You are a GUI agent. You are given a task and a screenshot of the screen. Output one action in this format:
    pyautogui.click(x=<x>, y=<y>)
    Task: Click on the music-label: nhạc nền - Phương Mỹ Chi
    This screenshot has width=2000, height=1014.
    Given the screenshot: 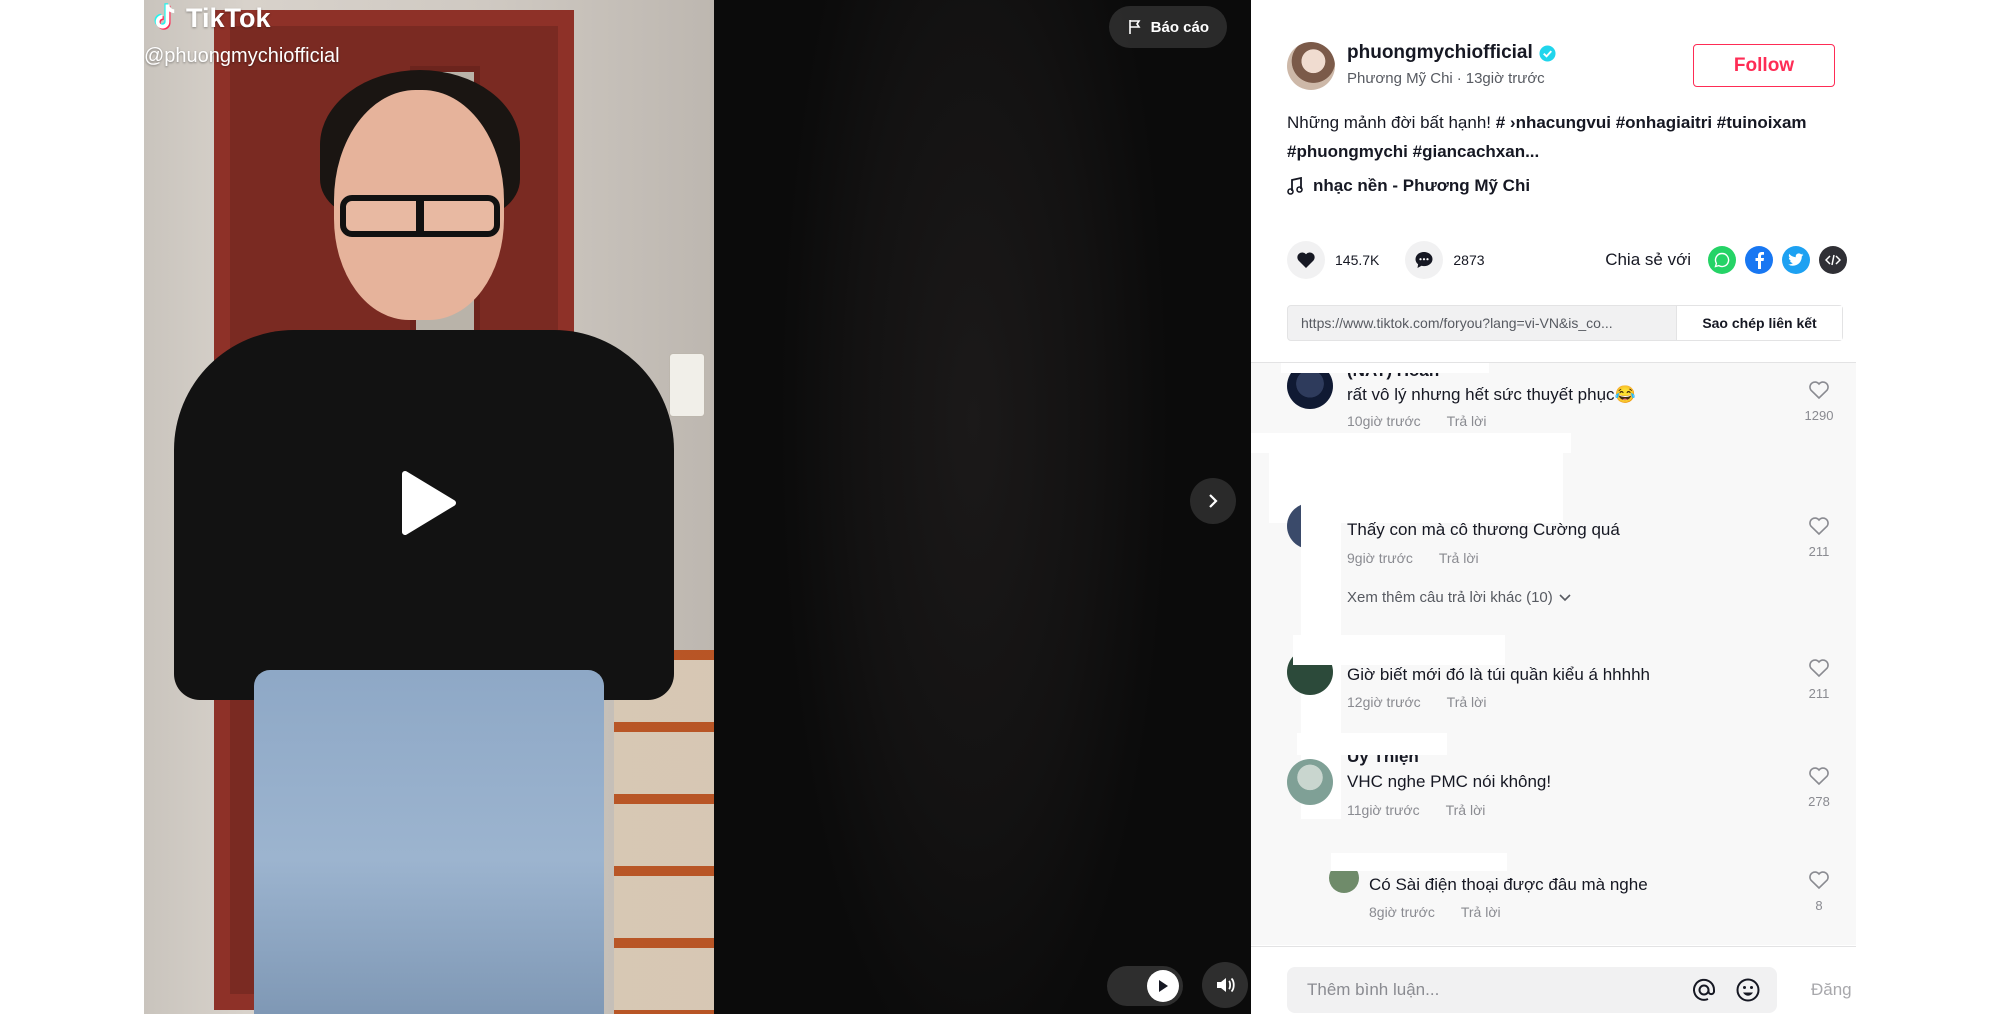 What is the action you would take?
    pyautogui.click(x=1422, y=185)
    